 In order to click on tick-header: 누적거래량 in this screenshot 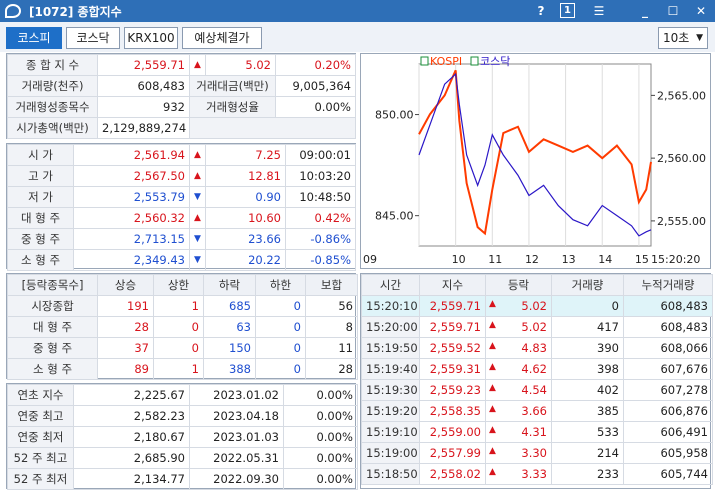, I will do `click(668, 285)`.